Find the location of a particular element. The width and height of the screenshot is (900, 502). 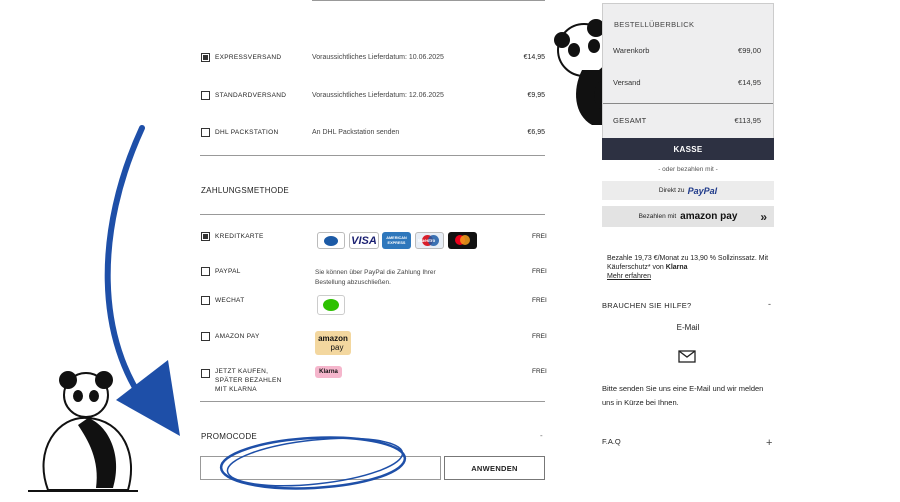

help-title: BRAUCHEN SIE HILFE? is located at coordinates (647, 305).